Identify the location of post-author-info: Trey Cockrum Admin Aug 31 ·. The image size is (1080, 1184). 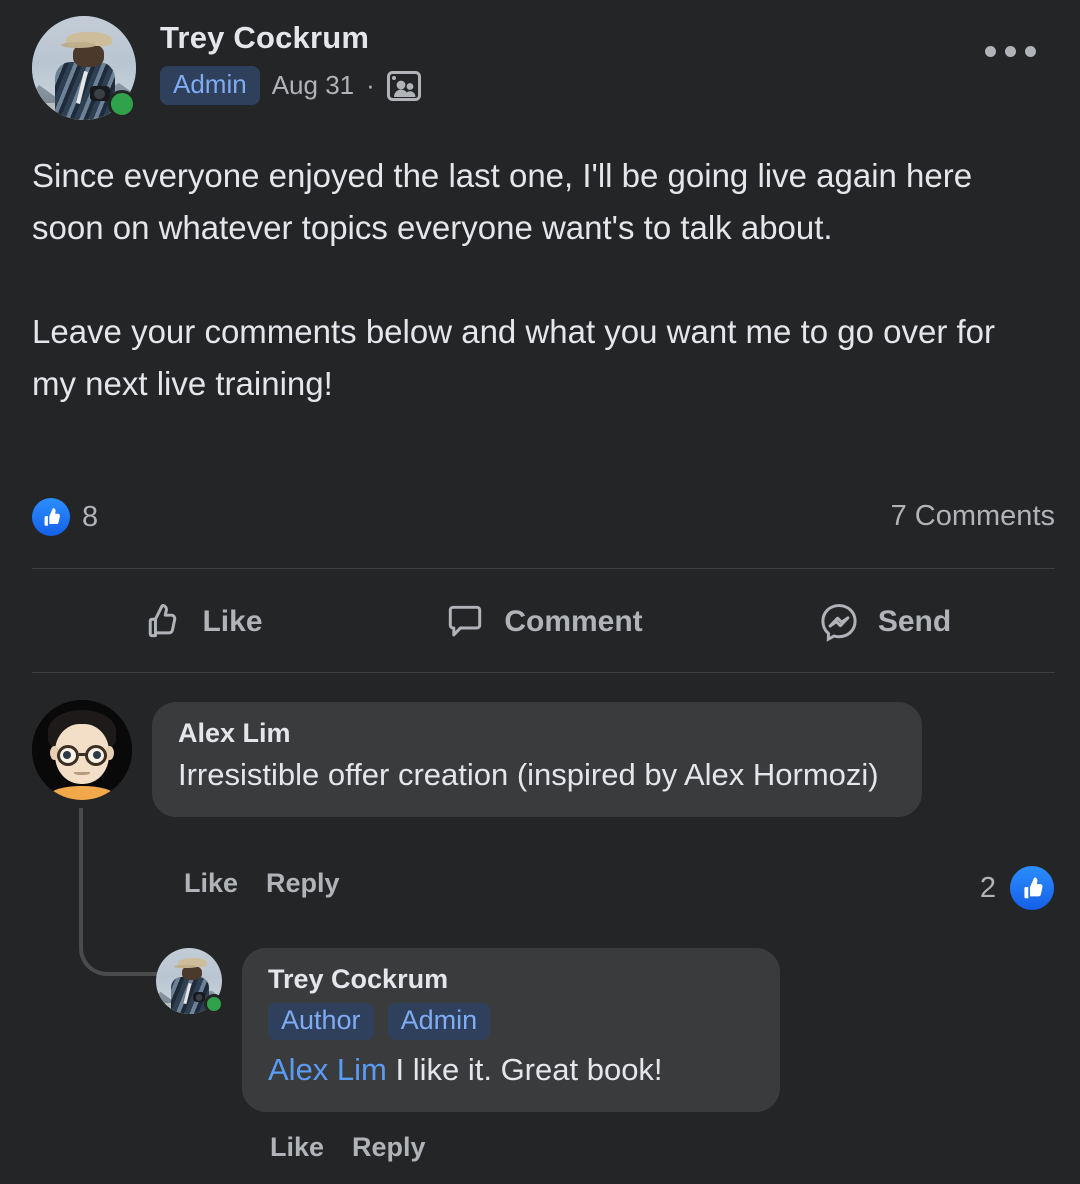
(290, 62).